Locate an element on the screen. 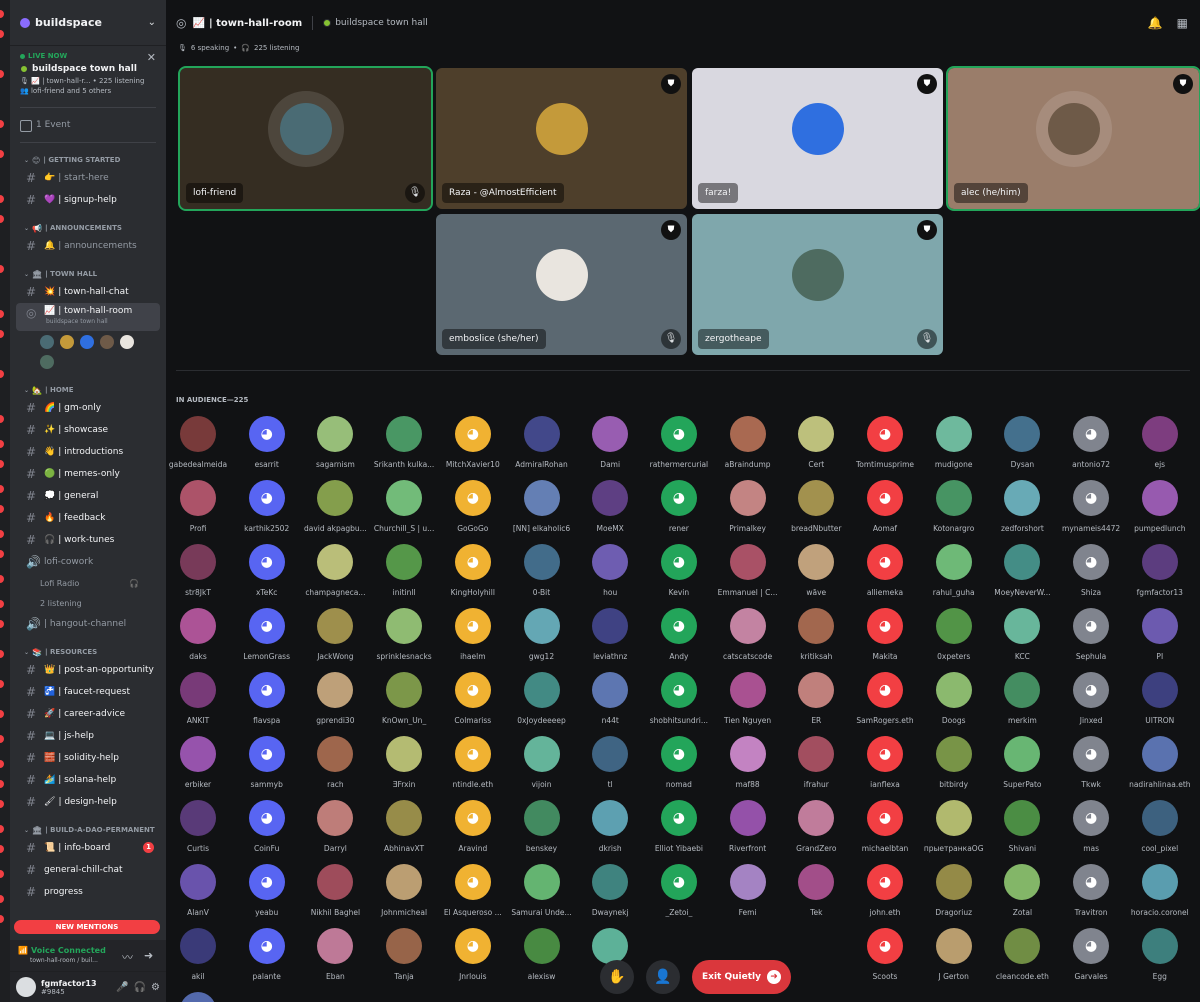  audience-member: прыетранкаOG is located at coordinates (954, 826).